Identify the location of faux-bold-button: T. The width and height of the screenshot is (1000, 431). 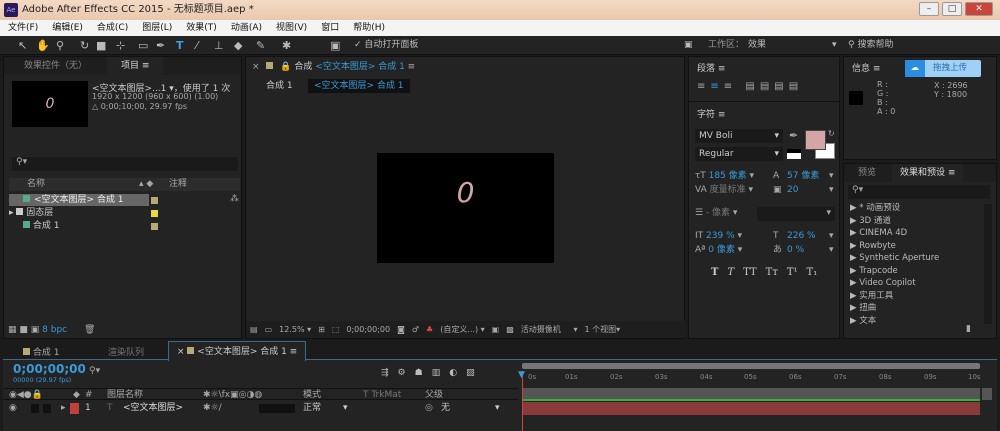
(714, 272).